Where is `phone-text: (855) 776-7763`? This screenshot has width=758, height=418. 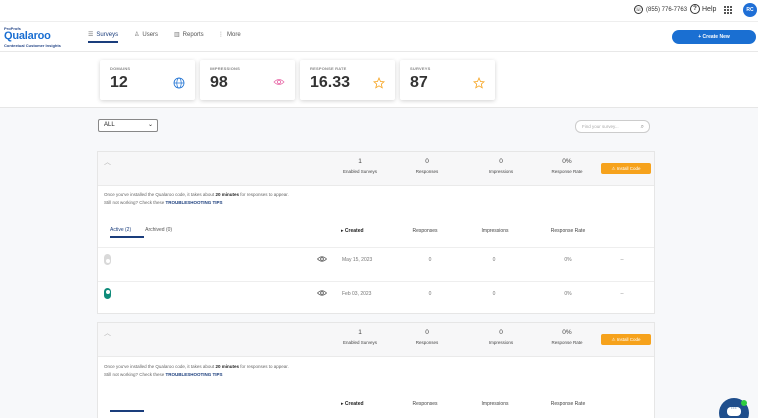
phone-text: (855) 776-7763 is located at coordinates (667, 9).